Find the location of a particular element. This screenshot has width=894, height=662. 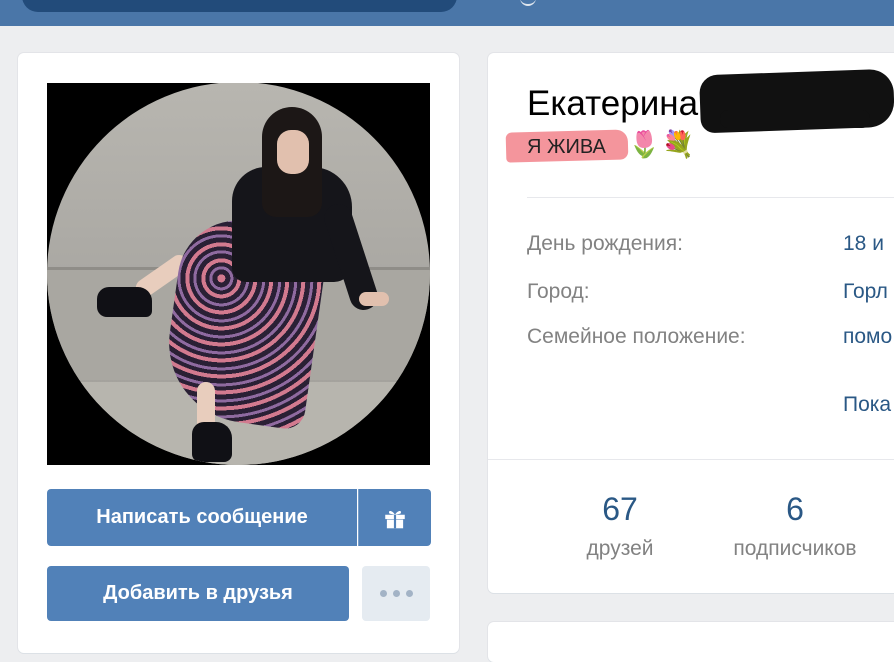

next-card is located at coordinates (691, 642).